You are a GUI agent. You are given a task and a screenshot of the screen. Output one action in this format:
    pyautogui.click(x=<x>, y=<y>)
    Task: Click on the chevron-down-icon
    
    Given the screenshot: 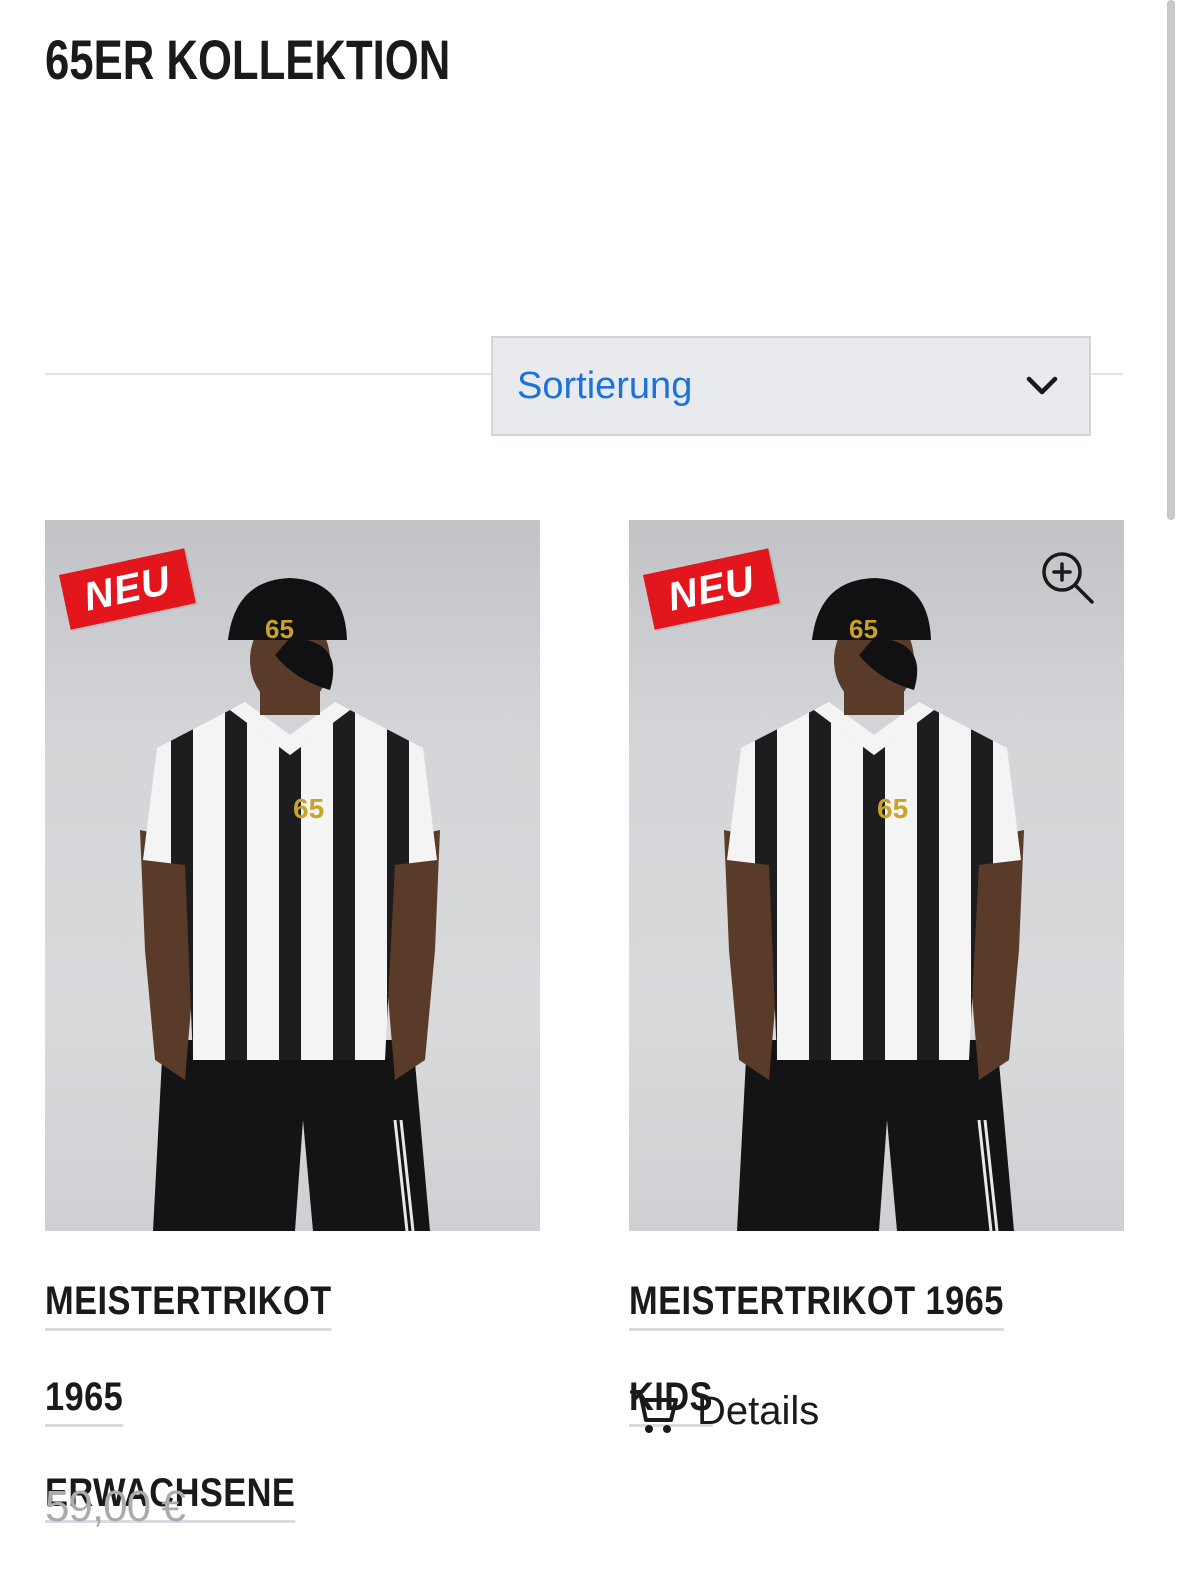 What is the action you would take?
    pyautogui.click(x=1042, y=385)
    